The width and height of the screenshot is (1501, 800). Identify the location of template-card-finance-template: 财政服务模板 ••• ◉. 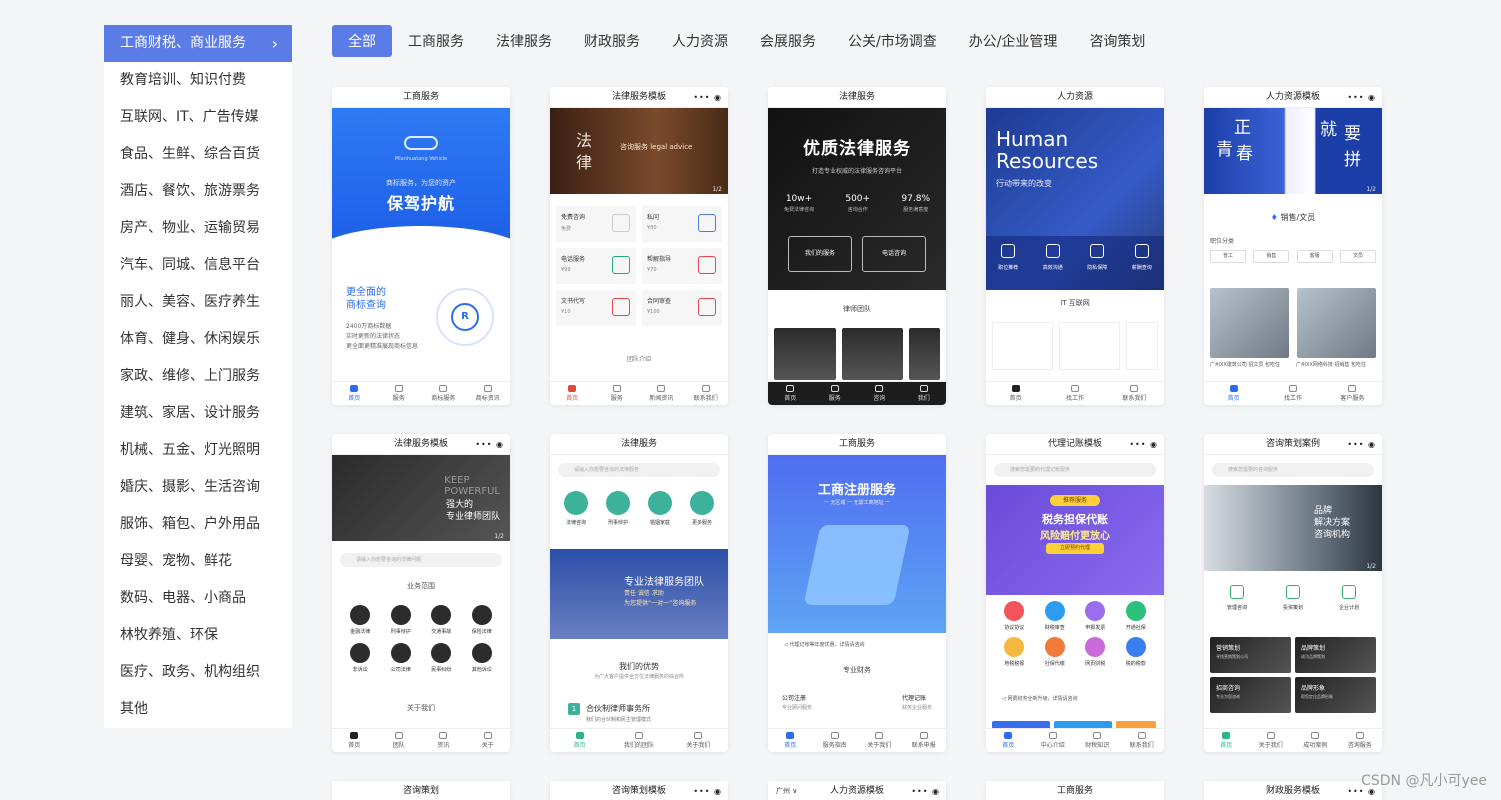
(1293, 790).